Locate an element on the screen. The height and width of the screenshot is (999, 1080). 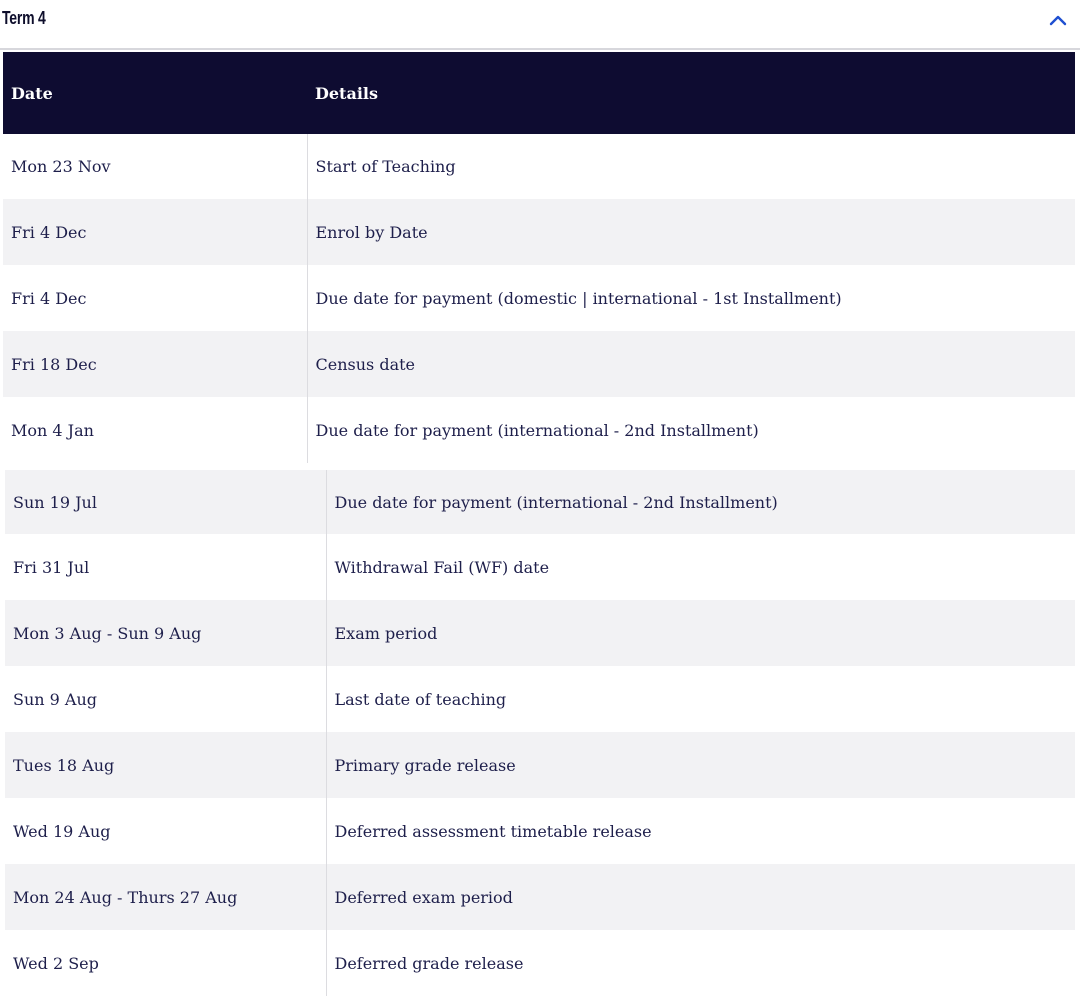
table-row: Mon 3 Aug - Sun 9 Aug Exam period is located at coordinates (540, 633).